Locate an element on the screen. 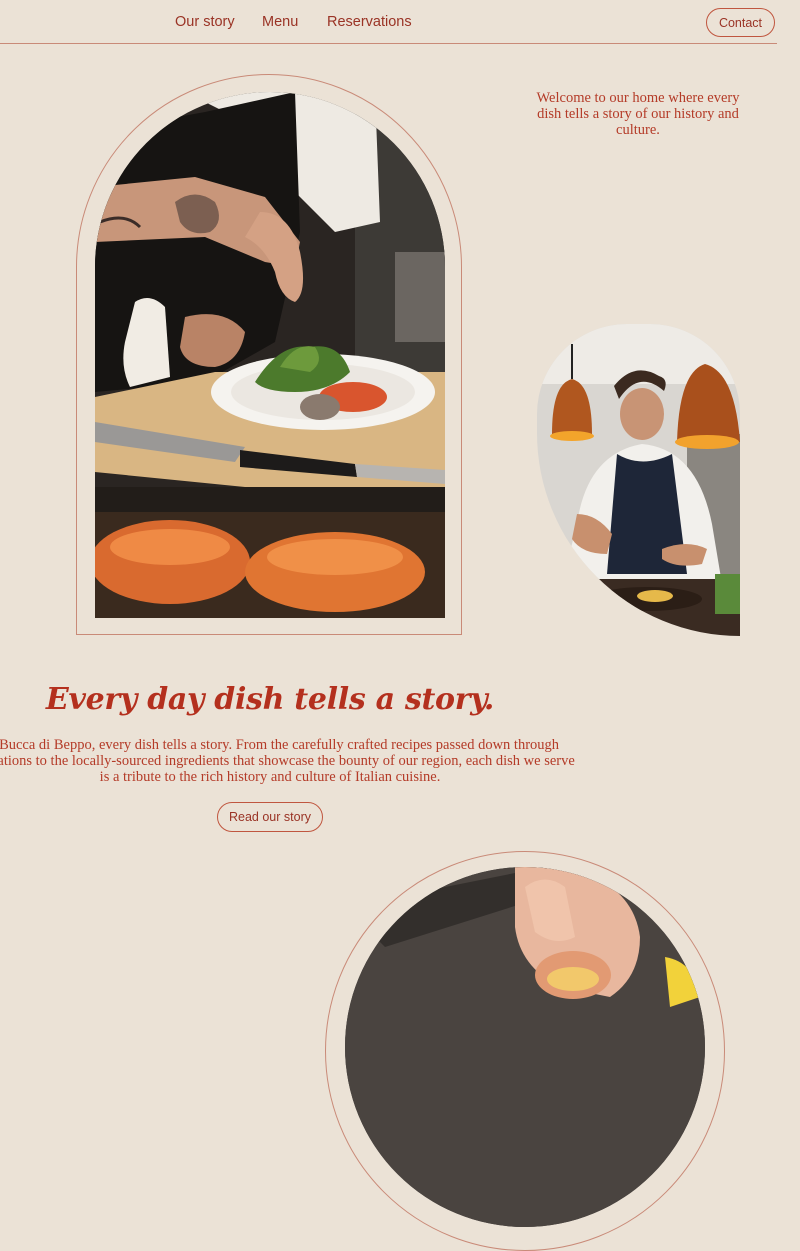 The width and height of the screenshot is (800, 1251). nav-link-reservations: Reservations is located at coordinates (369, 22).